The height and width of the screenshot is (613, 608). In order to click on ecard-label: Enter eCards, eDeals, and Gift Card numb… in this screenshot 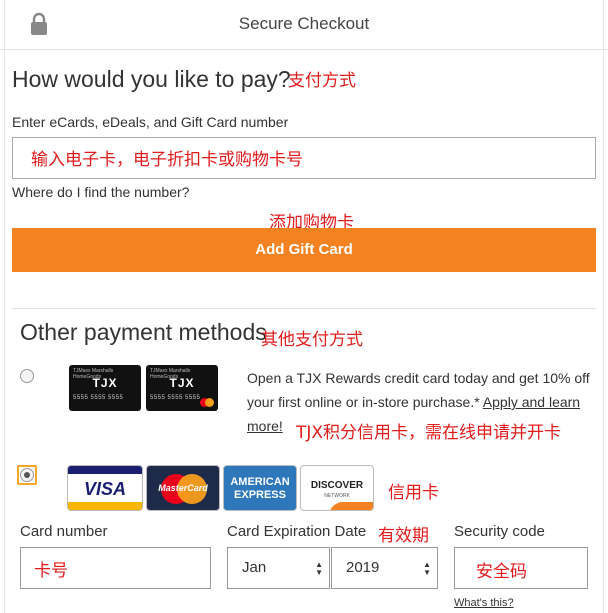, I will do `click(150, 122)`.